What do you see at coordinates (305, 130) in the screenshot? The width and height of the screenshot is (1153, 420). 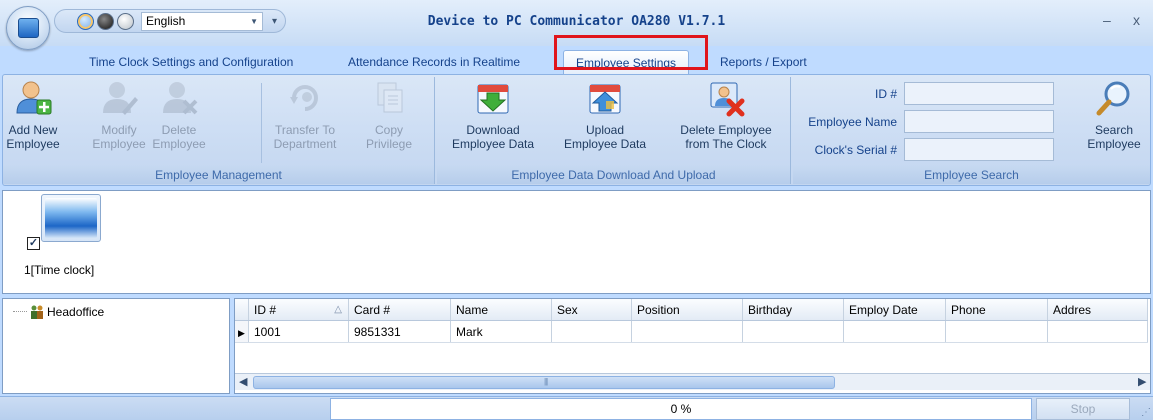 I see `transfer-label-1: Transfer To` at bounding box center [305, 130].